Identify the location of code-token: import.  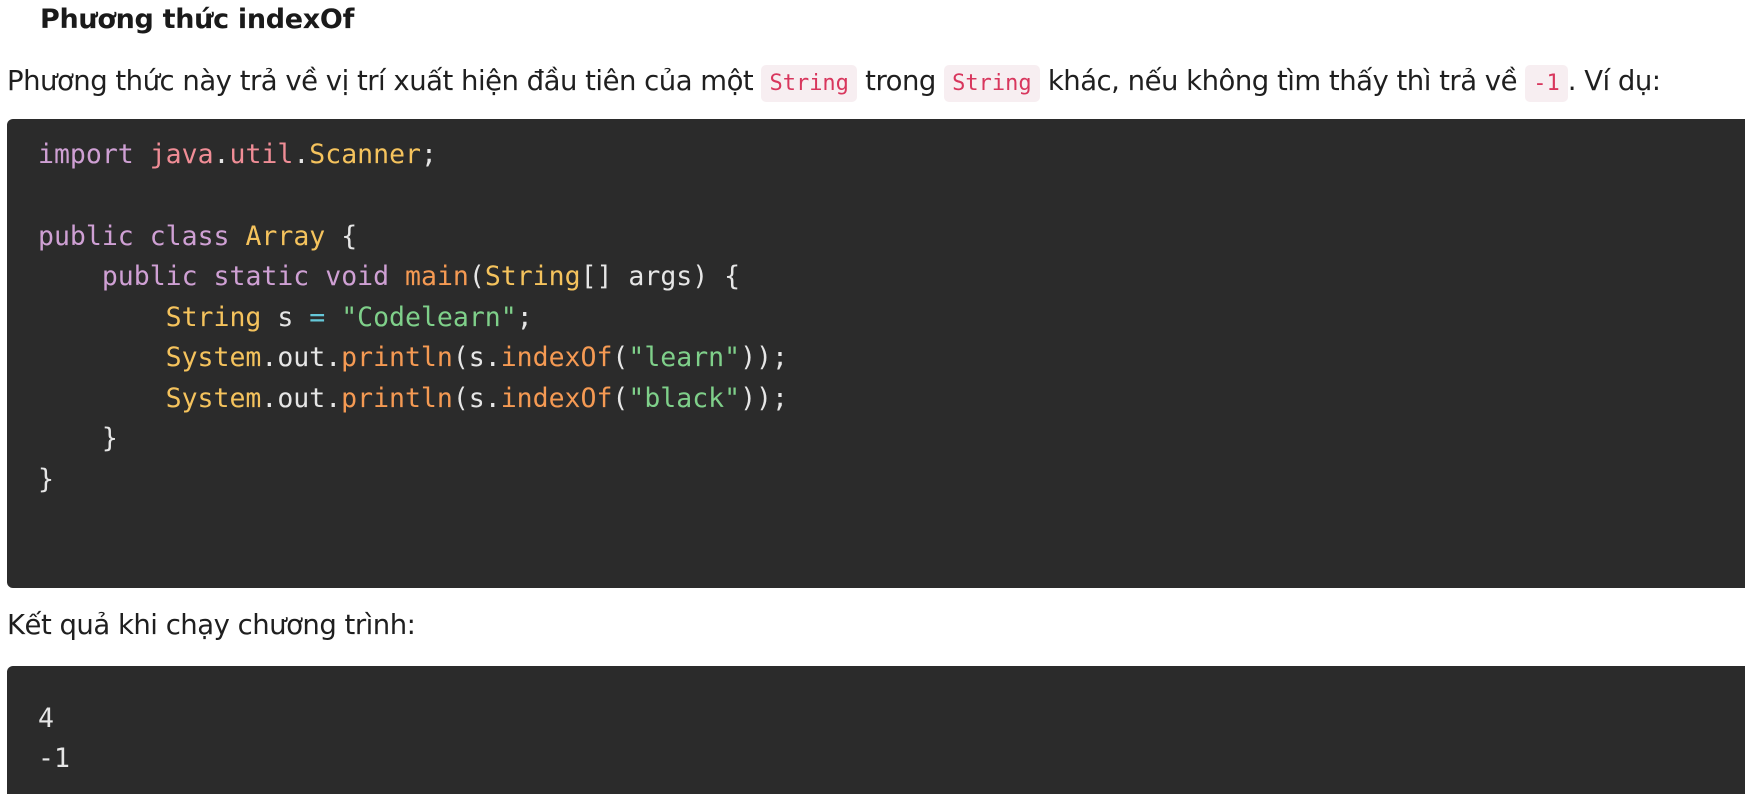
(86, 154).